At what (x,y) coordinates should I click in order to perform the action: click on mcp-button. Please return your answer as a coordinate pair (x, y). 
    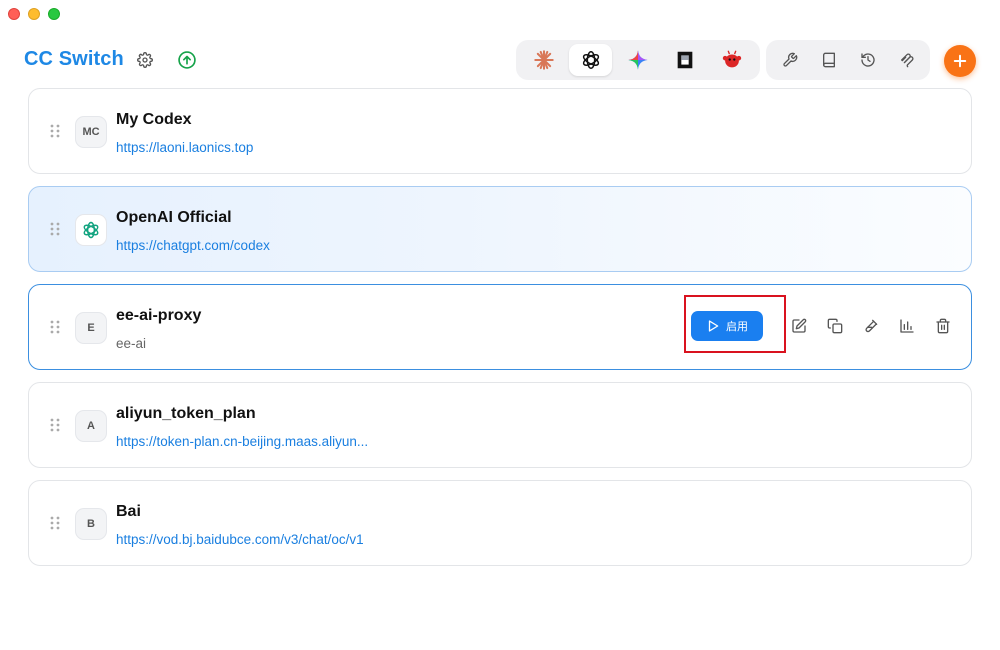
    Looking at the image, I should click on (906, 60).